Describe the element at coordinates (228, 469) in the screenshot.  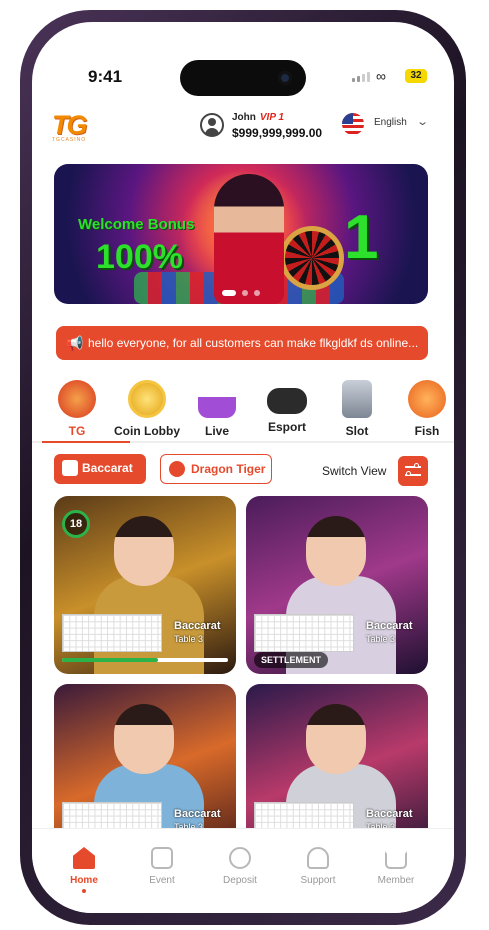
I see `filter-label: Dragon Tiger` at that location.